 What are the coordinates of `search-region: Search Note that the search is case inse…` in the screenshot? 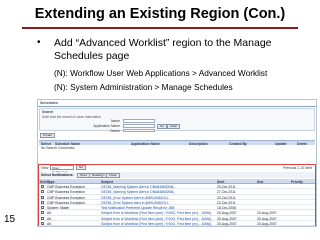 It's located at (177, 120).